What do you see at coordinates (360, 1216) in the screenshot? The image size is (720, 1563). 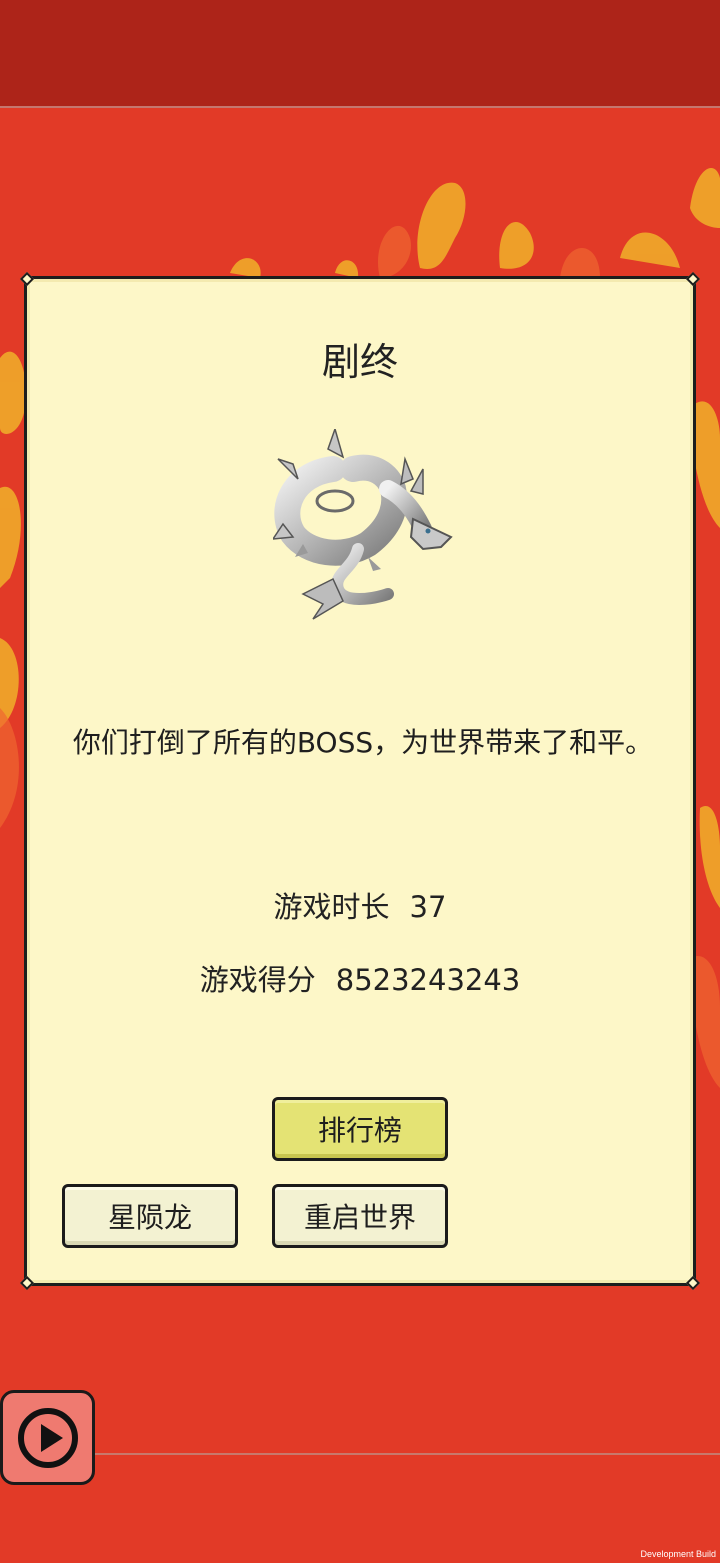 I see `restart-world-button: 重启世界` at bounding box center [360, 1216].